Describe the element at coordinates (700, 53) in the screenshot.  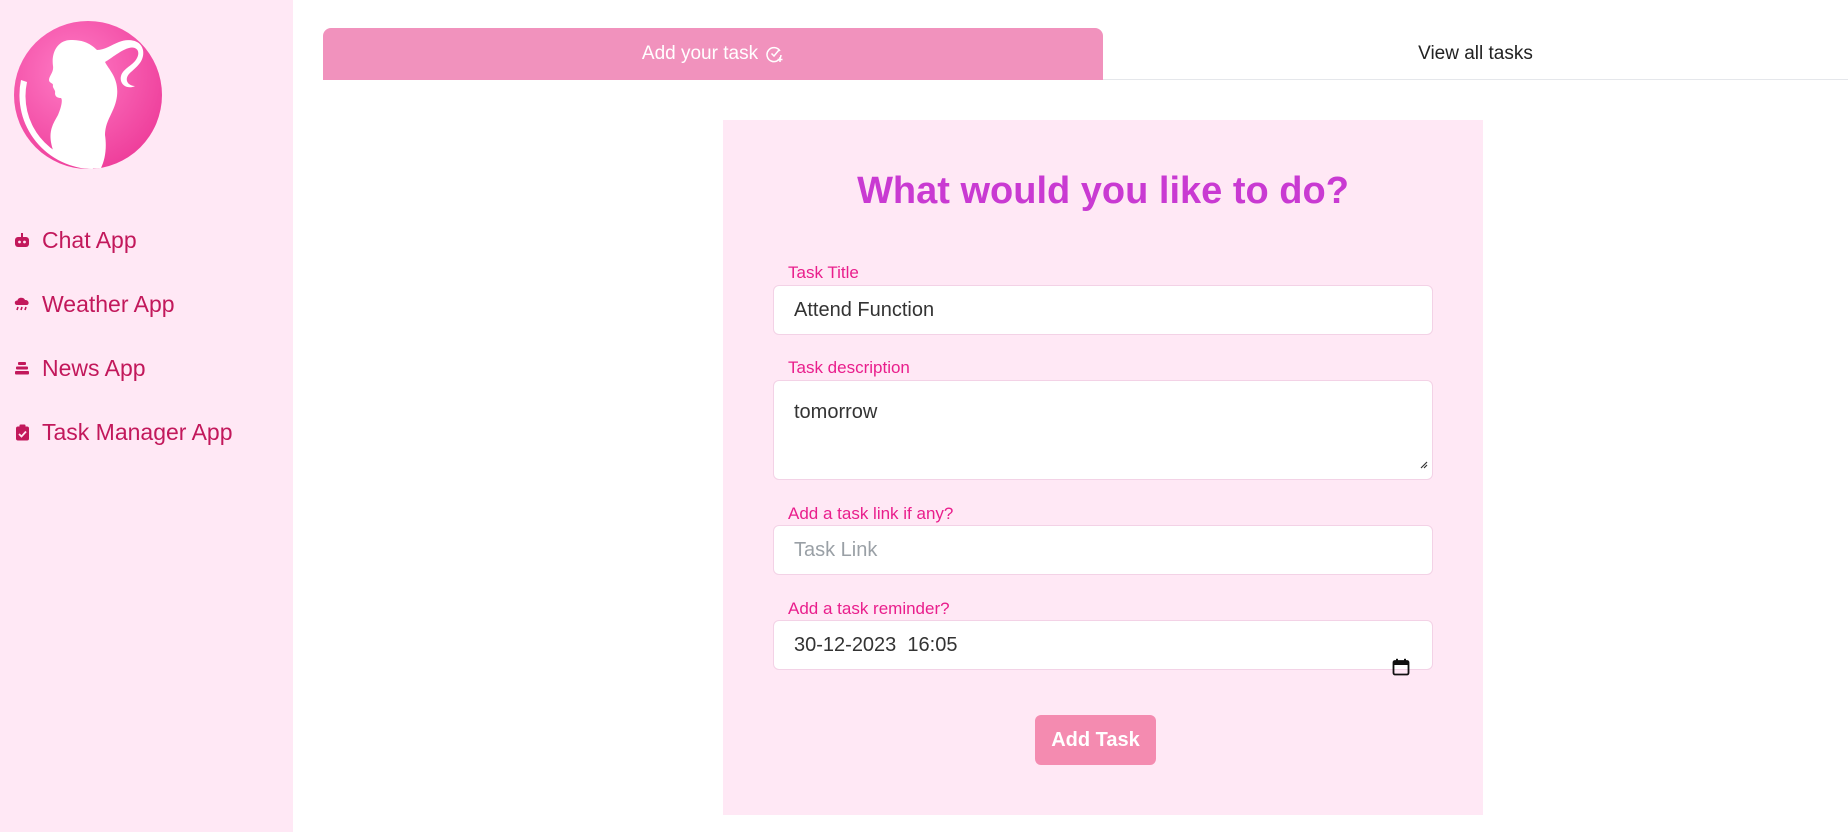
I see `tab-label: Add your task` at that location.